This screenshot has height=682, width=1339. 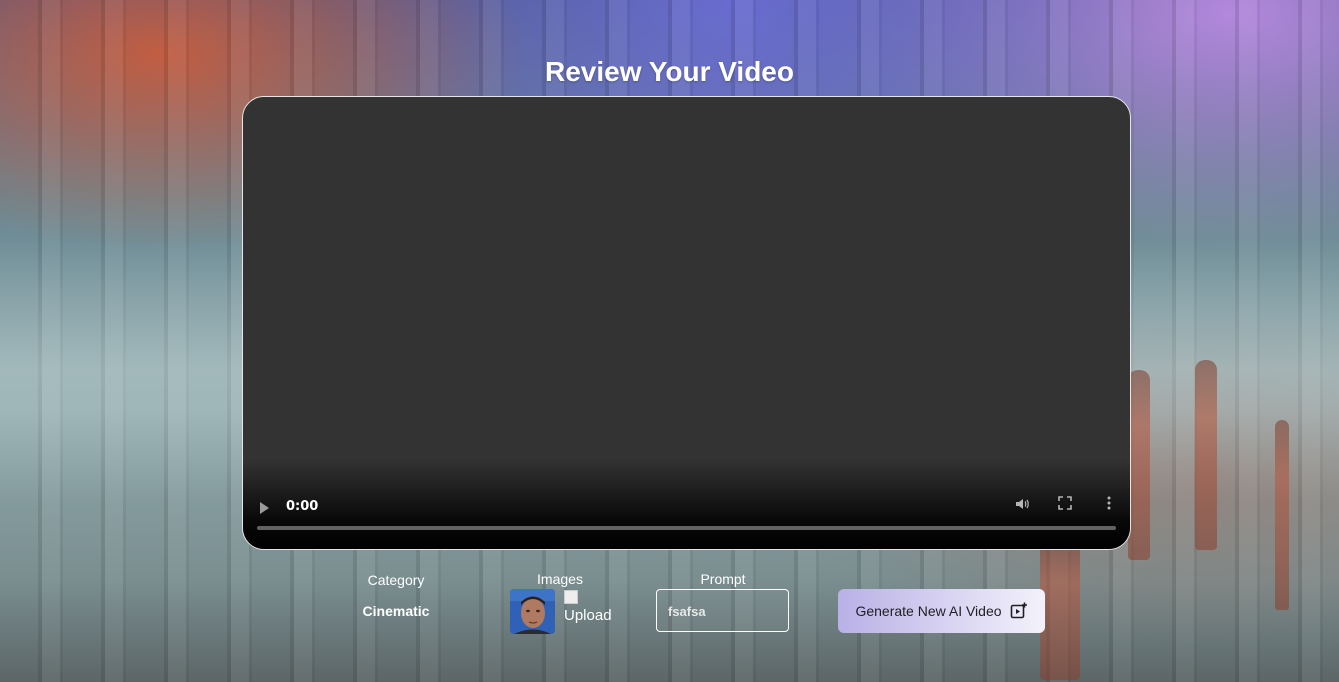 What do you see at coordinates (396, 611) in the screenshot?
I see `category-value: Cinematic` at bounding box center [396, 611].